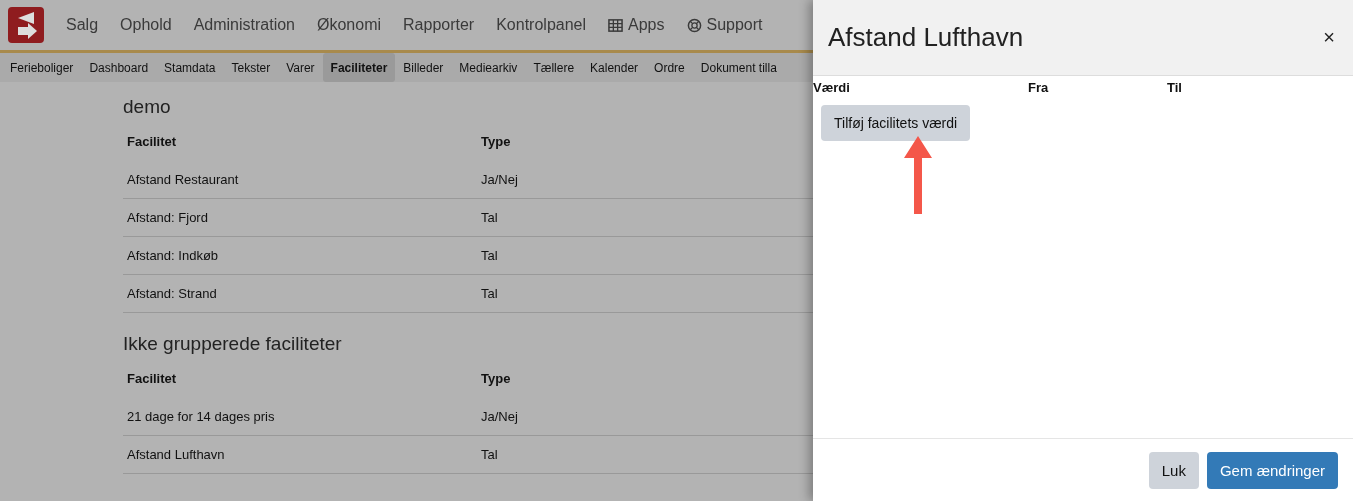 The width and height of the screenshot is (1353, 501). What do you see at coordinates (233, 344) in the screenshot?
I see `section-title: Ikke grupperede faciliteter` at bounding box center [233, 344].